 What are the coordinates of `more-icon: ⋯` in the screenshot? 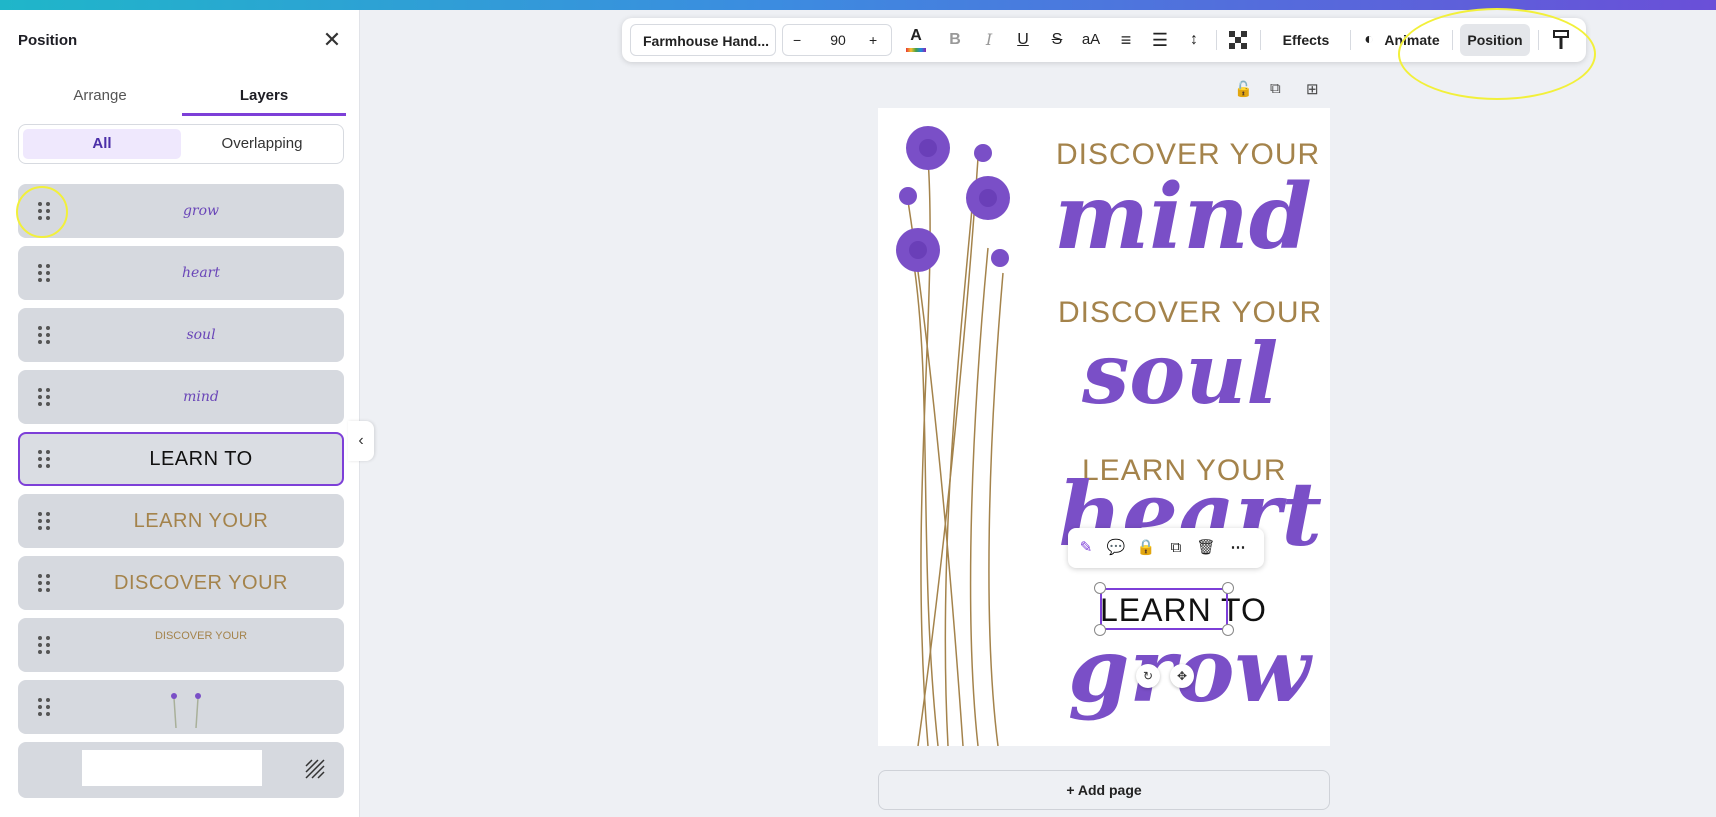 It's located at (1238, 548).